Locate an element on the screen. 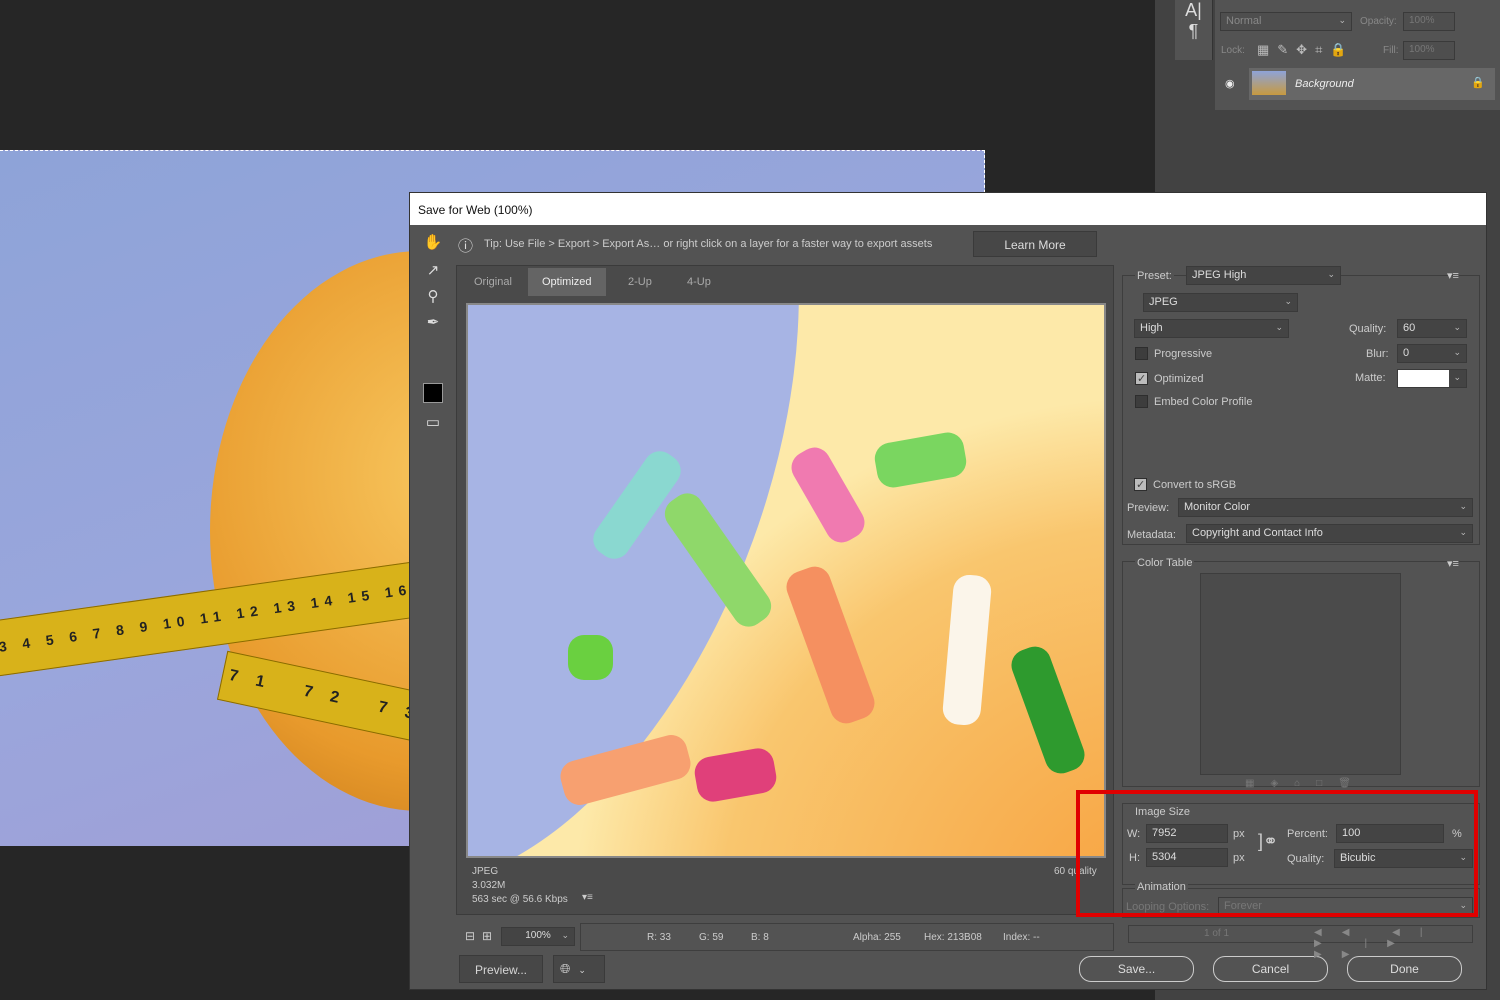 The image size is (1500, 1000). progressive-checkbox is located at coordinates (1141, 353).